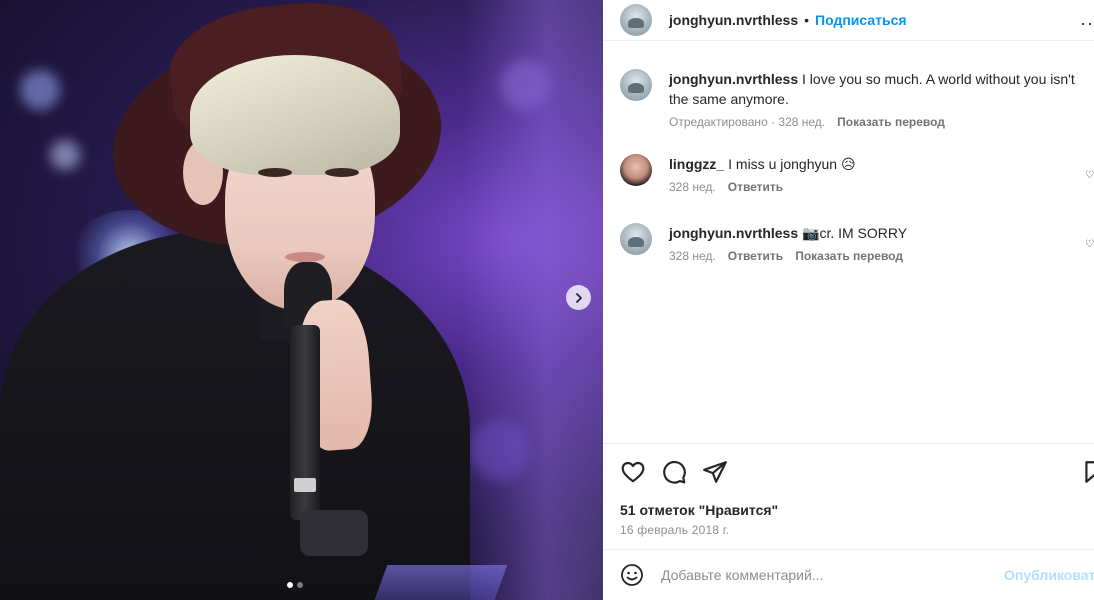 Image resolution: width=1094 pixels, height=600 pixels. Describe the element at coordinates (334, 533) in the screenshot. I see `wrist-watch` at that location.